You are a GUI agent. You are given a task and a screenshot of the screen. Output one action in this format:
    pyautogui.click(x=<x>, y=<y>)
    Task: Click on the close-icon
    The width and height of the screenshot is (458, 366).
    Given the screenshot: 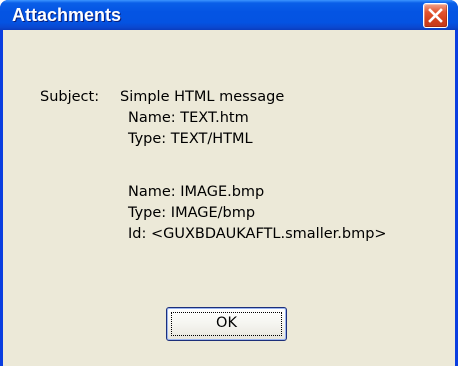 What is the action you would take?
    pyautogui.click(x=435, y=15)
    